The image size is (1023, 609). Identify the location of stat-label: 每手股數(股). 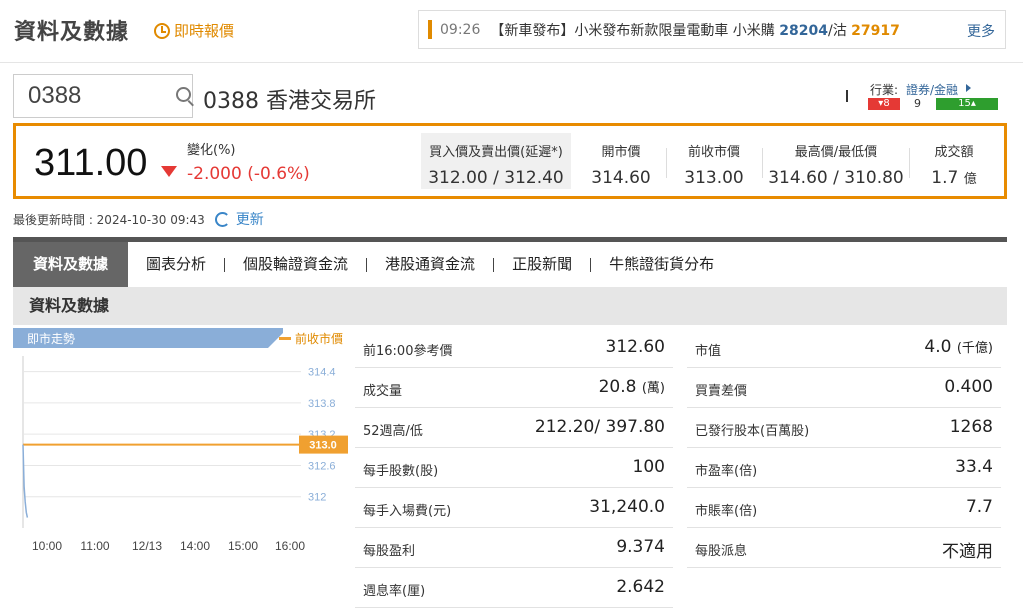
(401, 471).